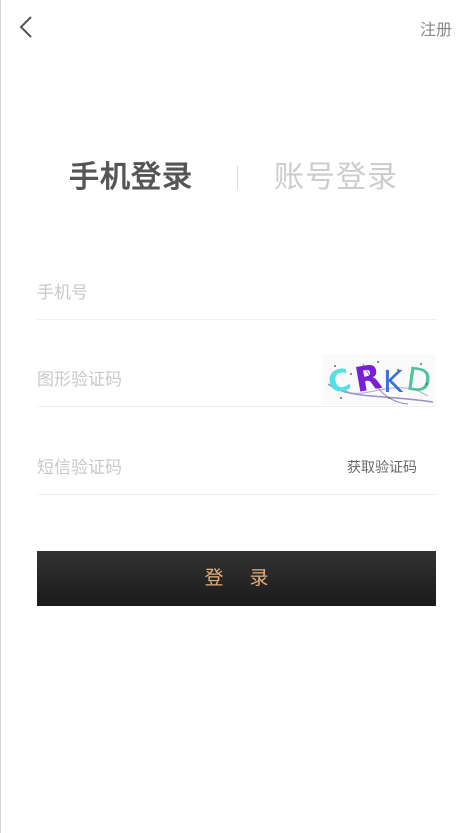 This screenshot has height=833, width=471. What do you see at coordinates (393, 382) in the screenshot?
I see `captcha-char-3: K` at bounding box center [393, 382].